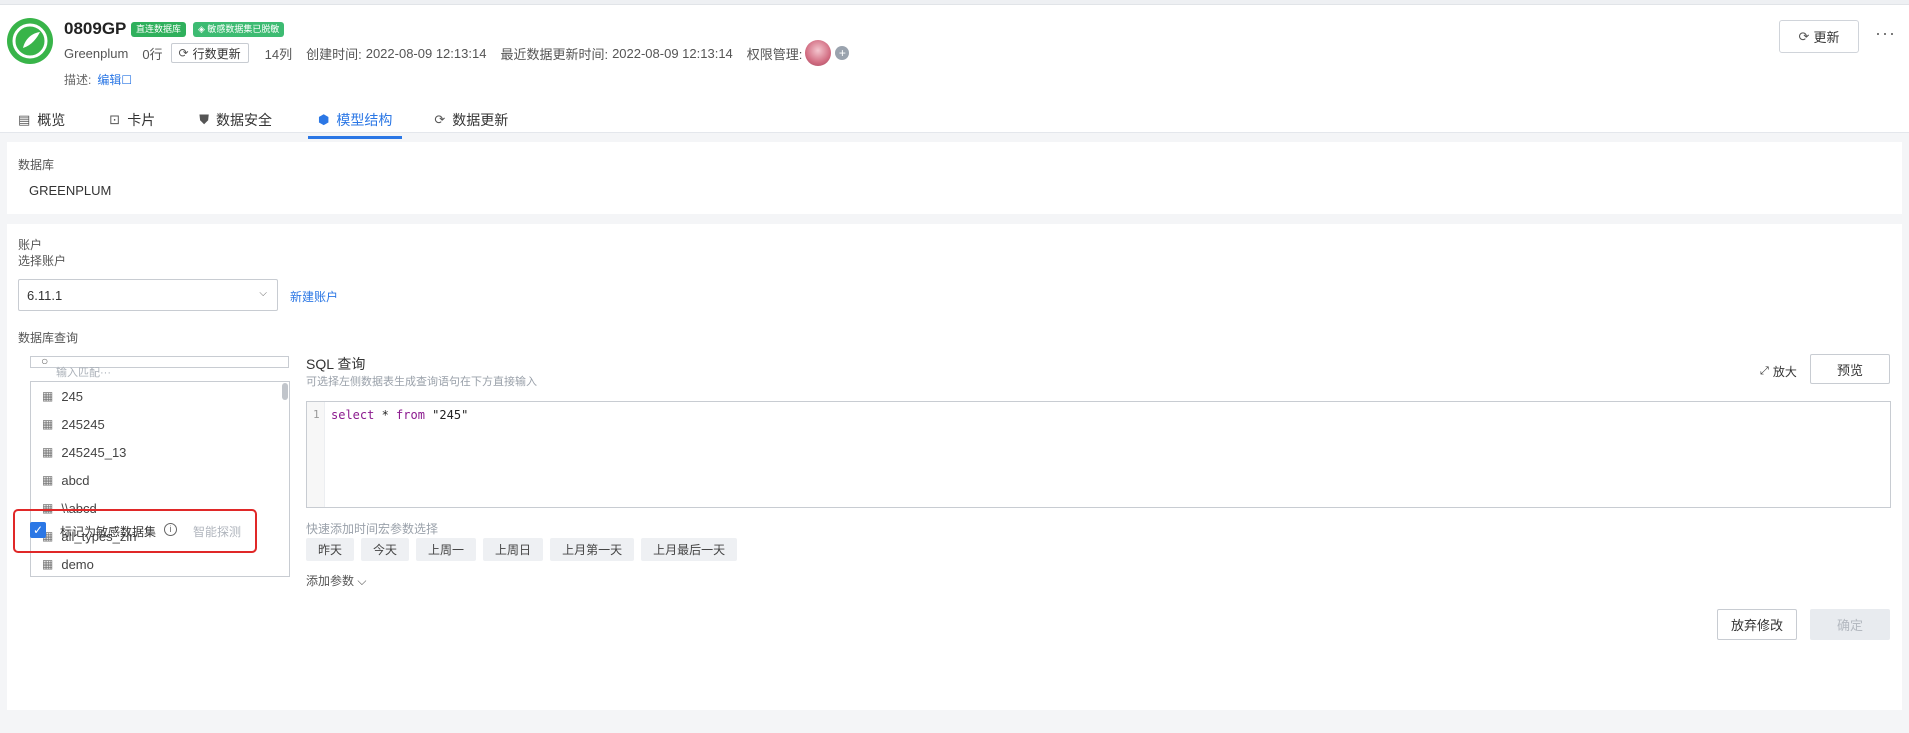 This screenshot has height=733, width=1909. I want to click on add-parameter-button: 添加参数 ⌵, so click(336, 580).